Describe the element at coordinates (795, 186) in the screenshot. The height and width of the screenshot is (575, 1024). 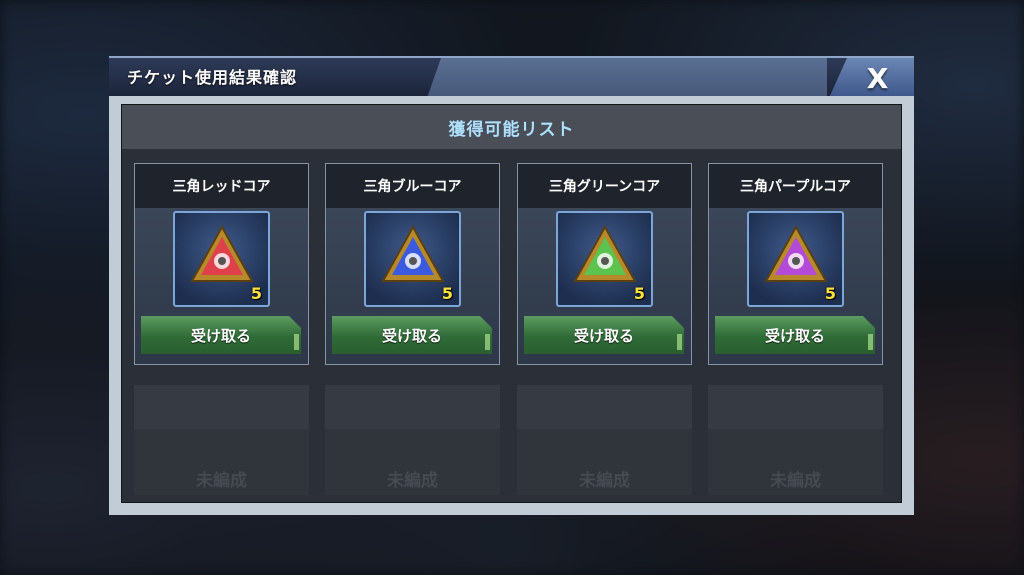
I see `reward-name: 三角パープルコア` at that location.